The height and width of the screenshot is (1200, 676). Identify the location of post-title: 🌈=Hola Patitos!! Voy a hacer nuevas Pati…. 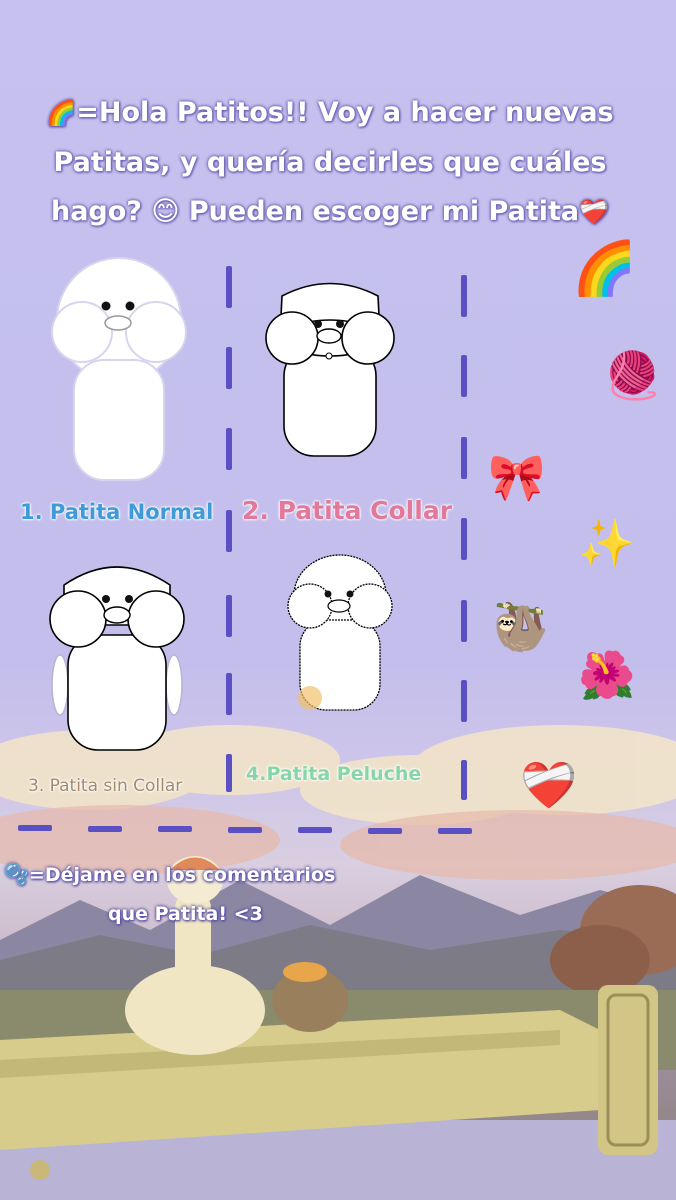
(330, 162).